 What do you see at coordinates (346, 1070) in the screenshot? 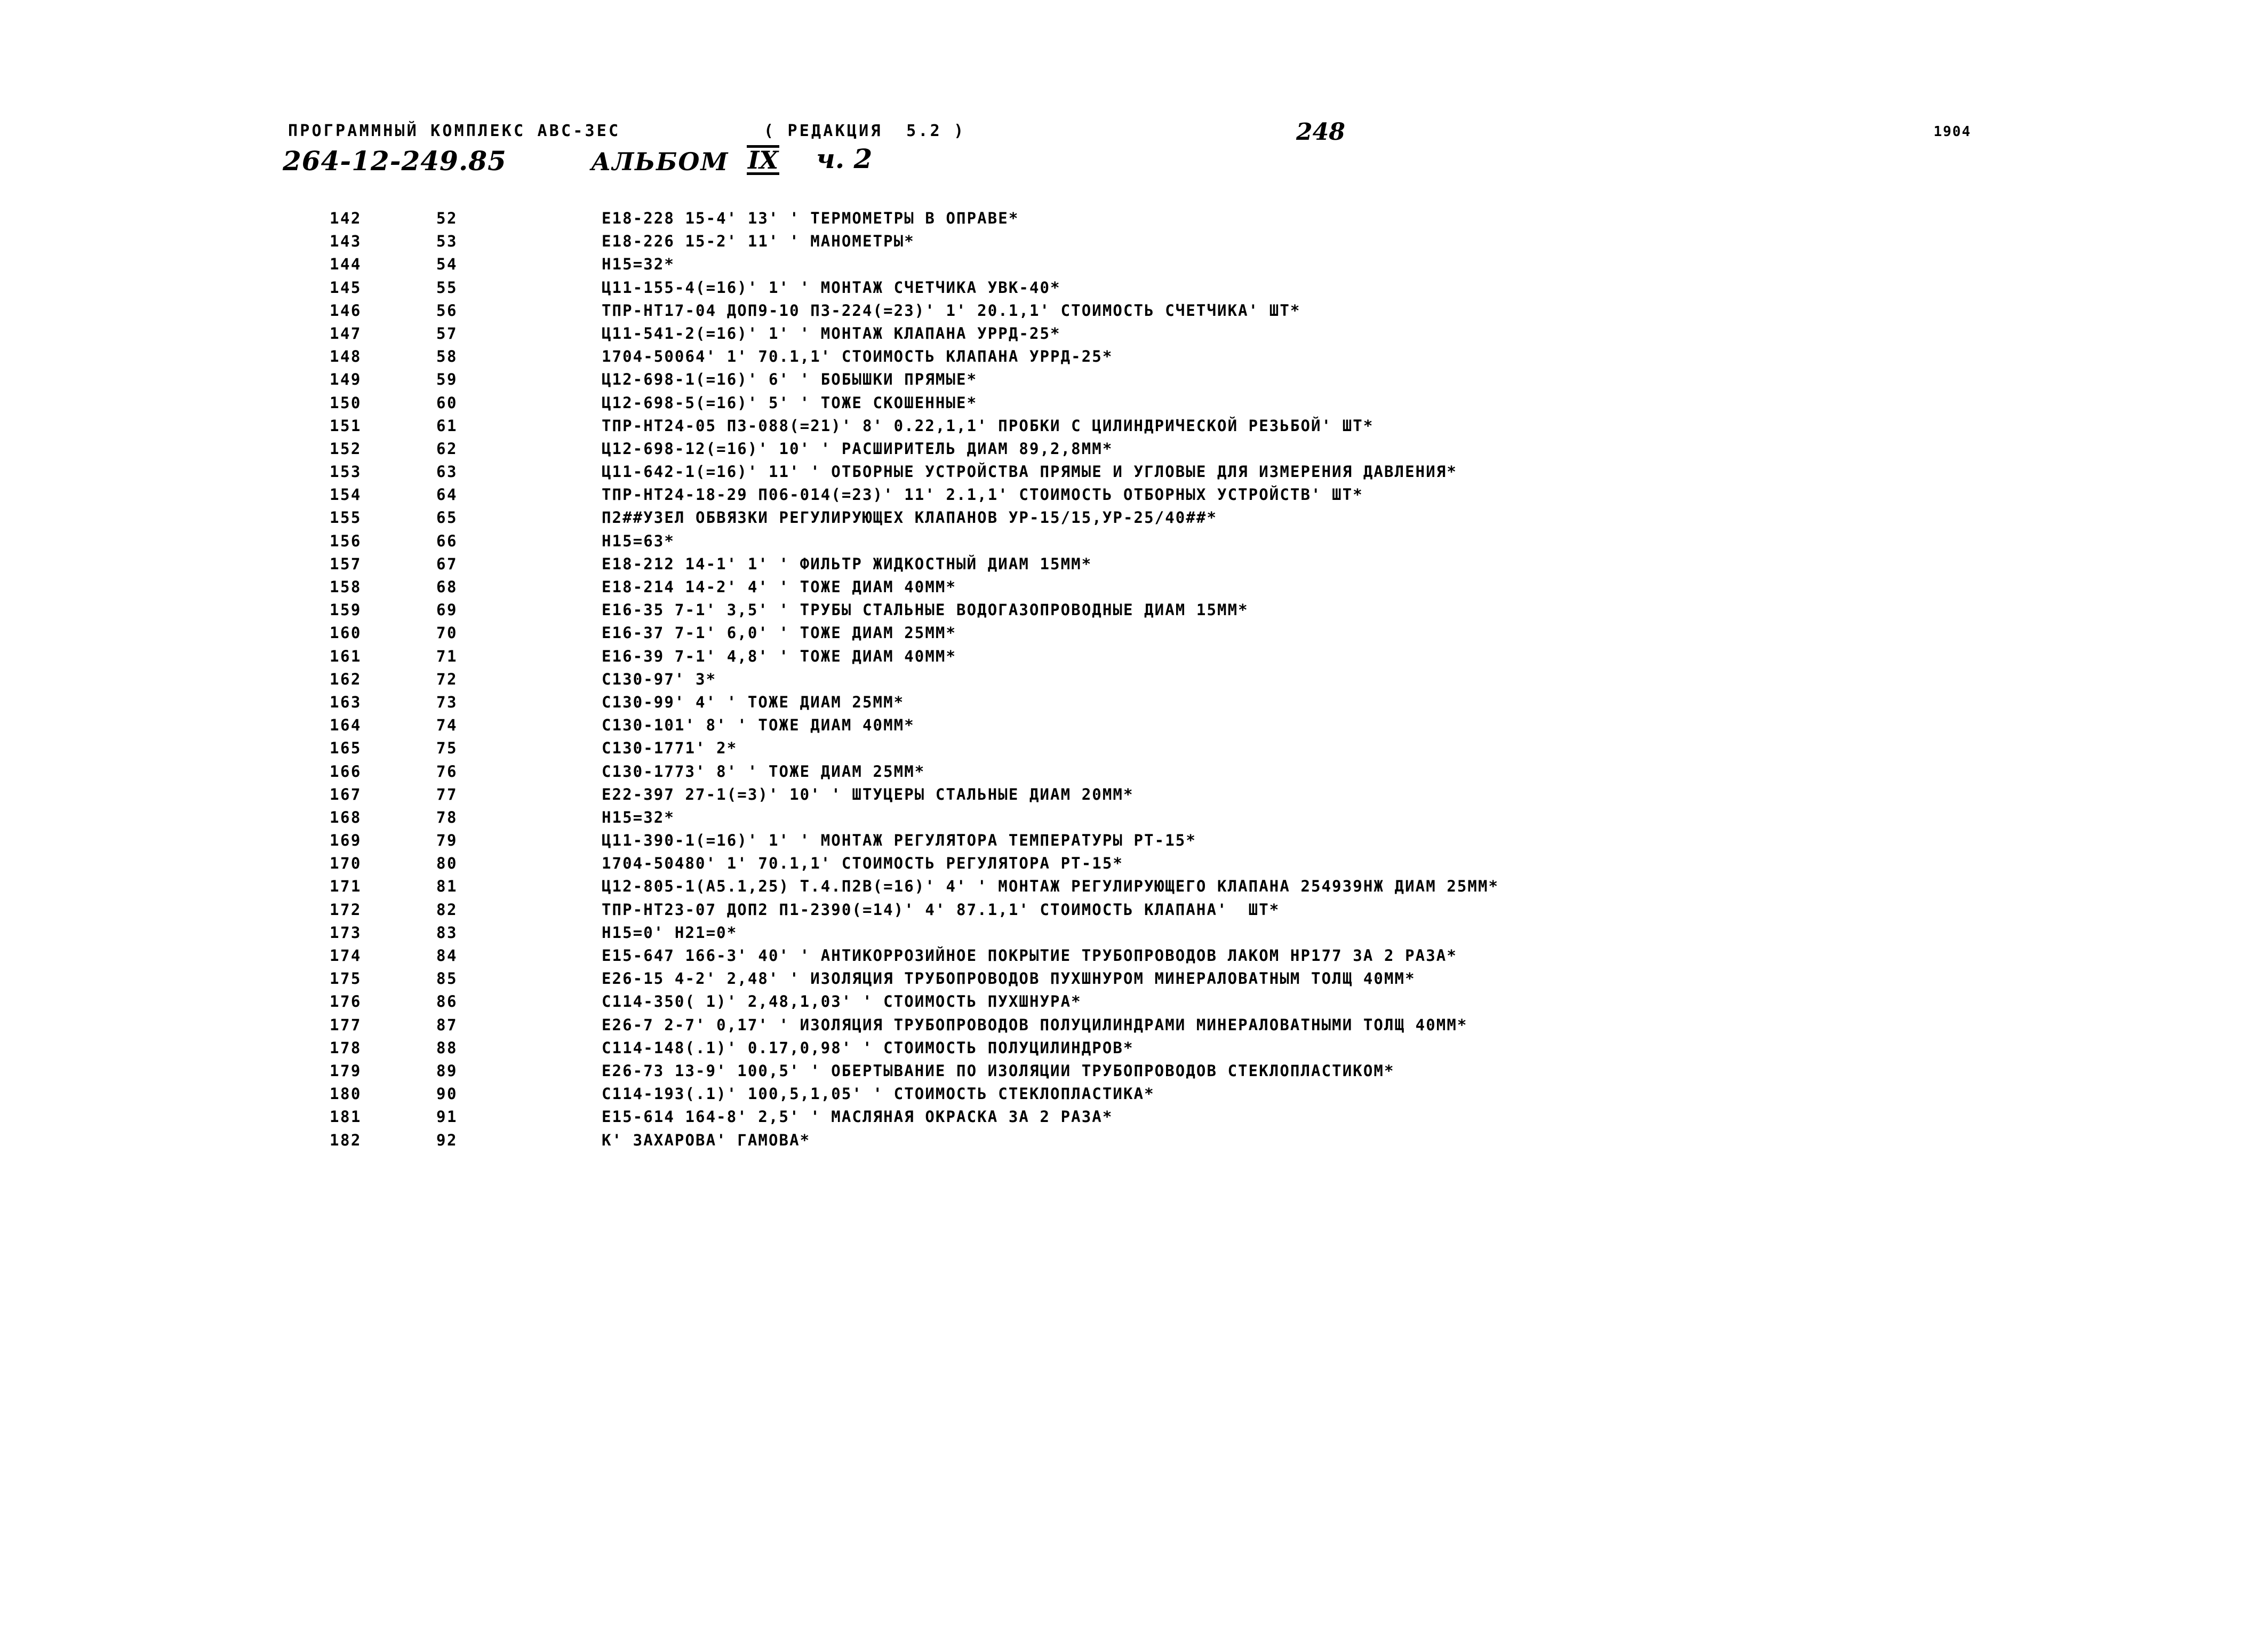
I see `row-sequence-number: 179` at bounding box center [346, 1070].